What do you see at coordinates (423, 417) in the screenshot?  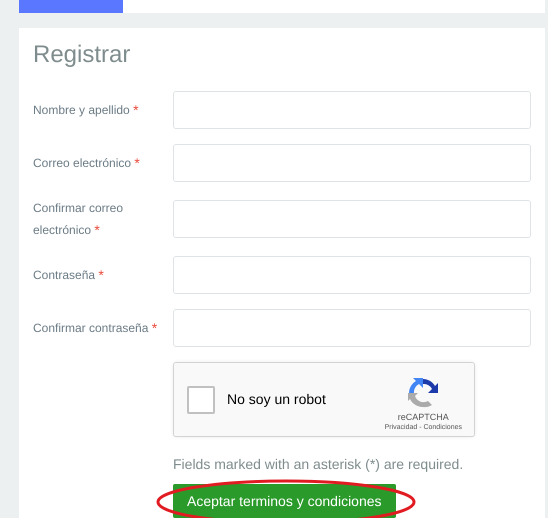 I see `captcha-brand: reCAPTCHA` at bounding box center [423, 417].